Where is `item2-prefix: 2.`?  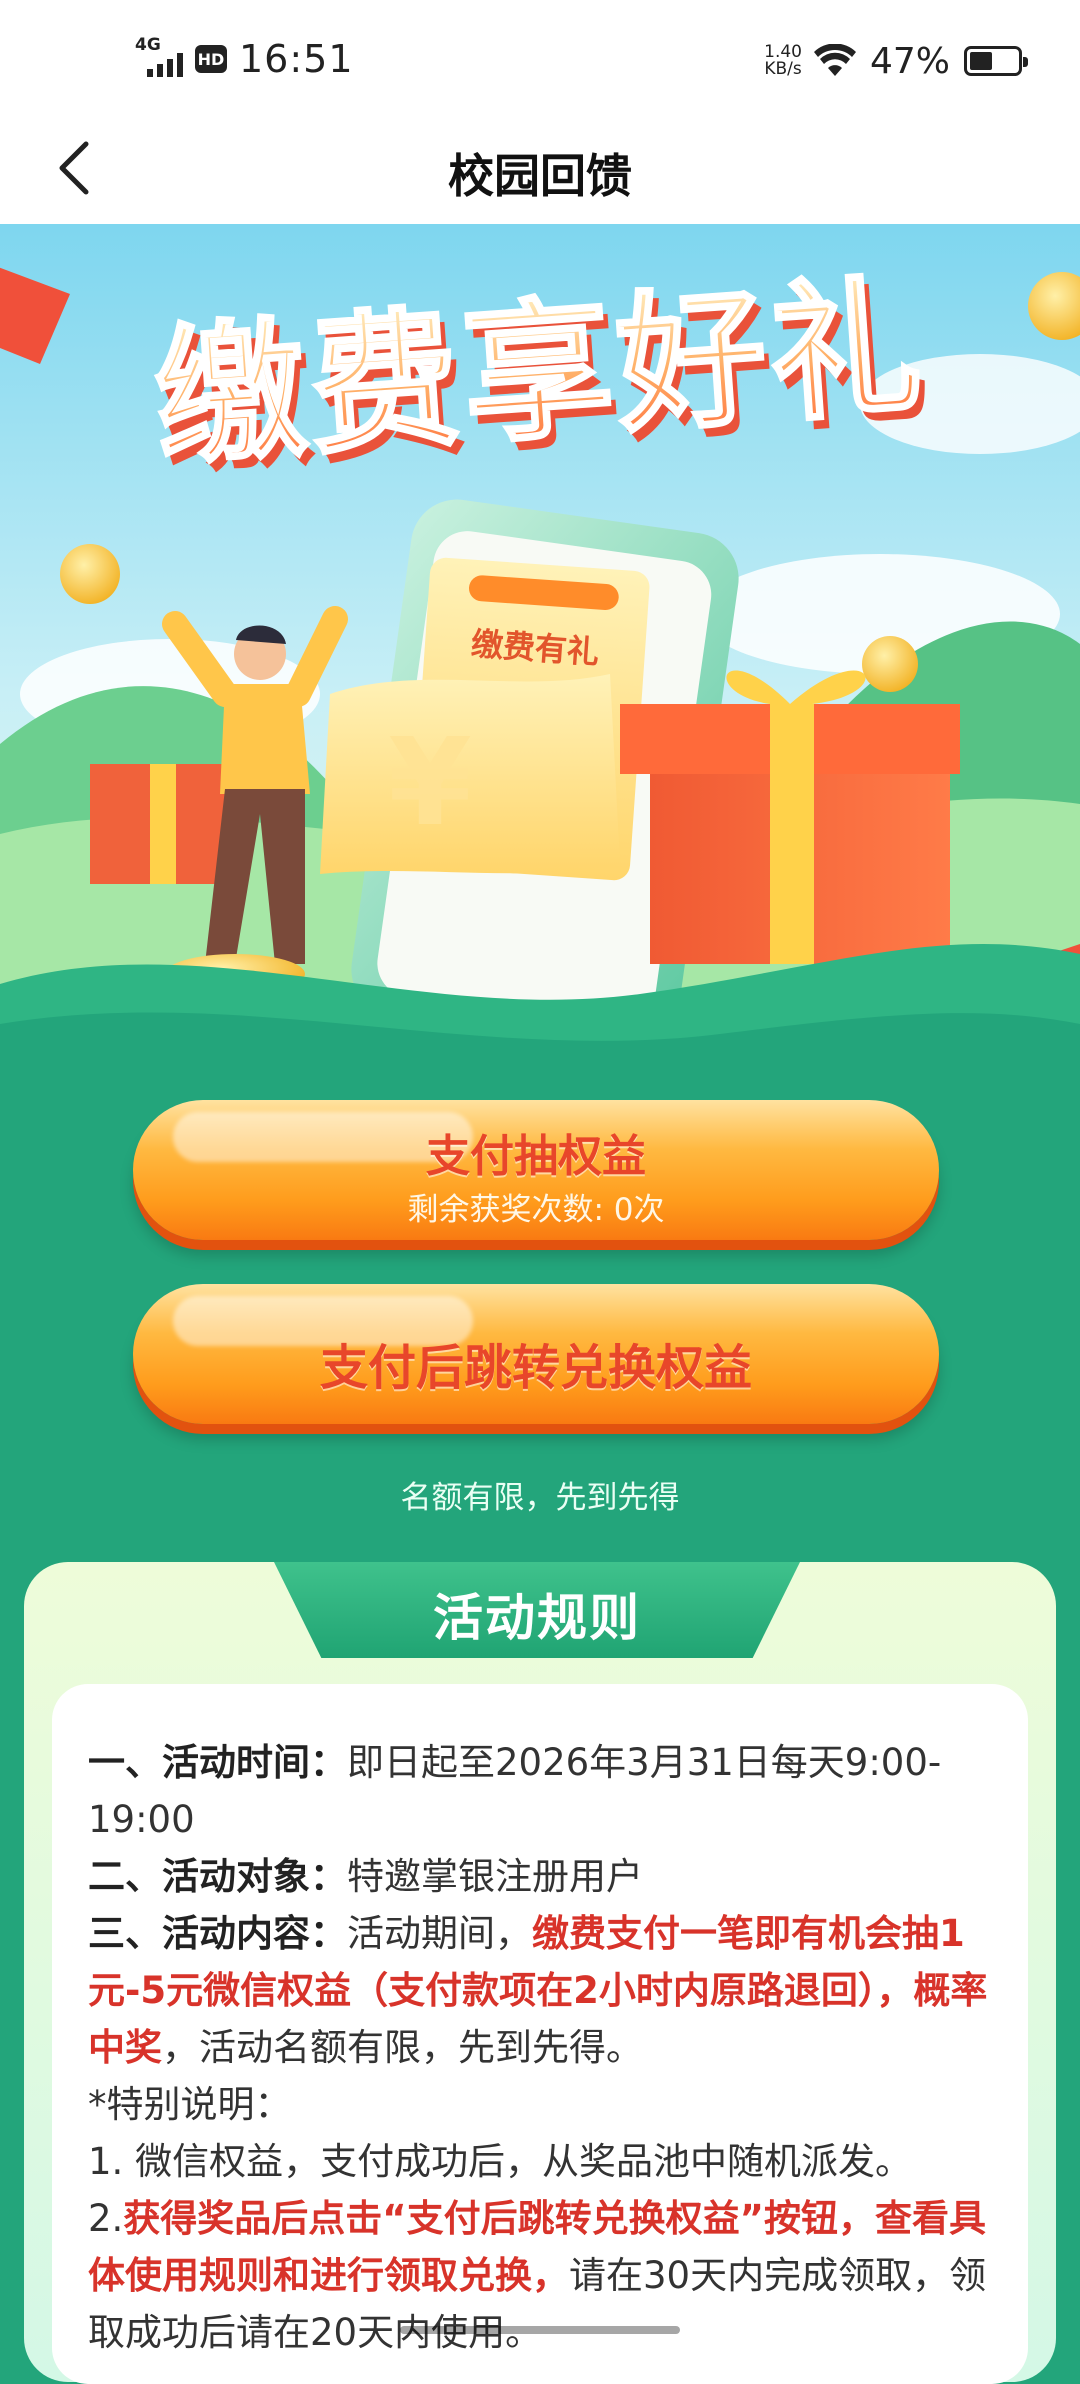
item2-prefix: 2. is located at coordinates (106, 2218).